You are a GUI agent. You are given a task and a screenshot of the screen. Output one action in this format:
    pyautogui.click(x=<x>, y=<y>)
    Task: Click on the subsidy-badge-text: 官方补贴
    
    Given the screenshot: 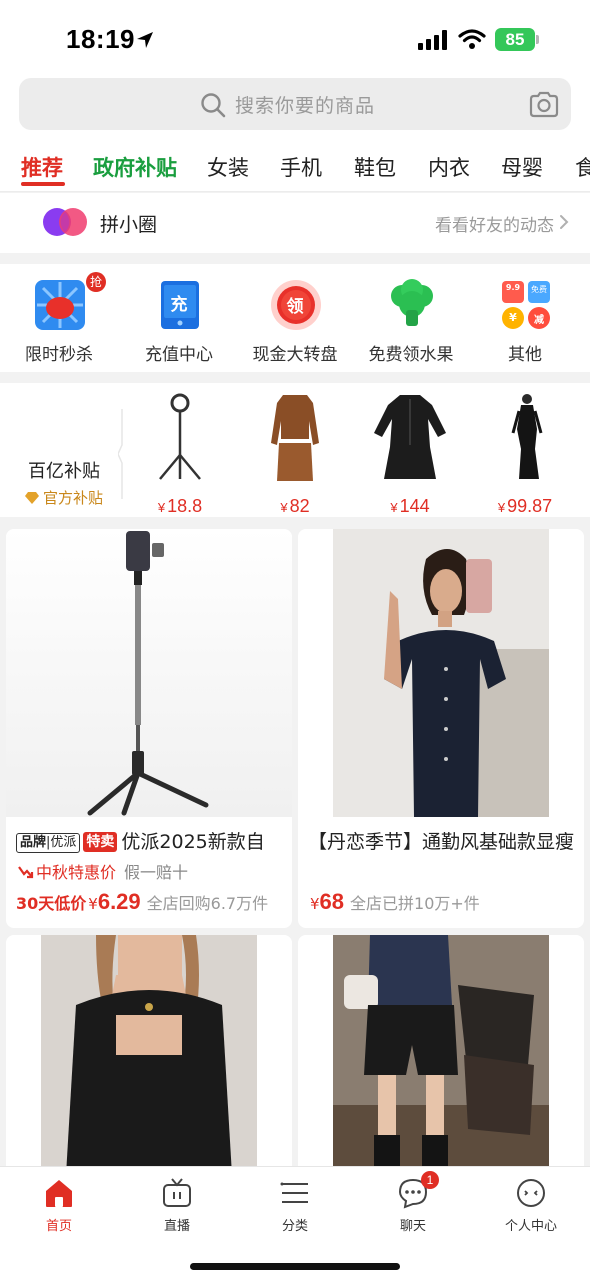 What is the action you would take?
    pyautogui.click(x=73, y=498)
    